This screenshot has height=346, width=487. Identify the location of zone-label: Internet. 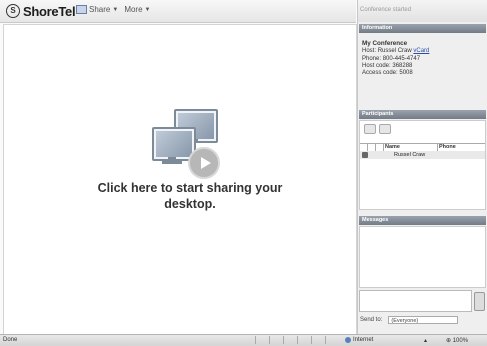
(363, 340).